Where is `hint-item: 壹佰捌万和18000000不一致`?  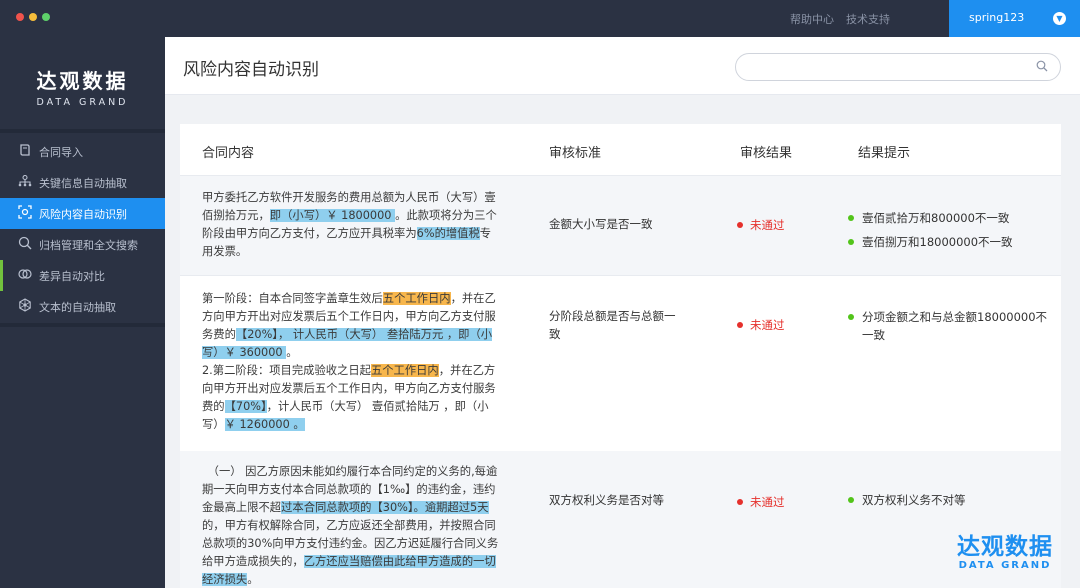 hint-item: 壹佰捌万和18000000不一致 is located at coordinates (948, 242).